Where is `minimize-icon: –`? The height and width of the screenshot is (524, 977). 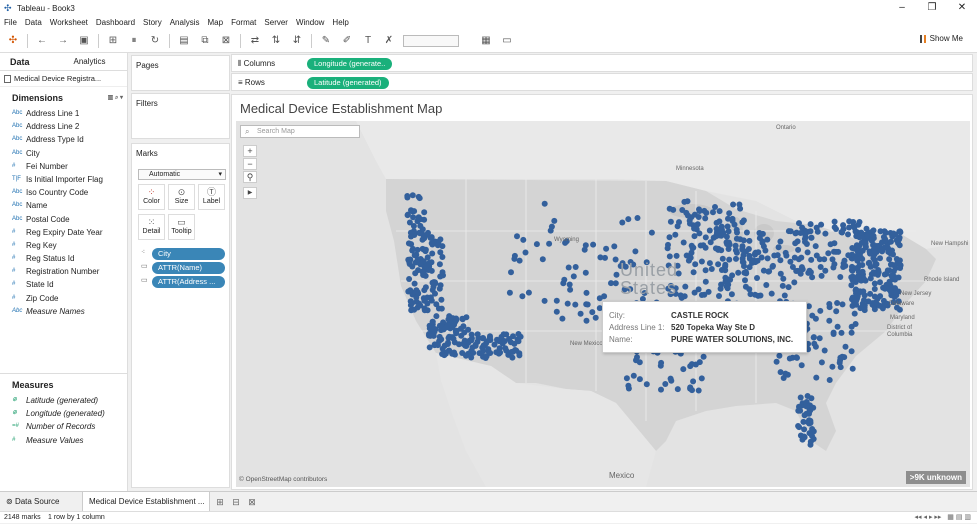 minimize-icon: – is located at coordinates (902, 8).